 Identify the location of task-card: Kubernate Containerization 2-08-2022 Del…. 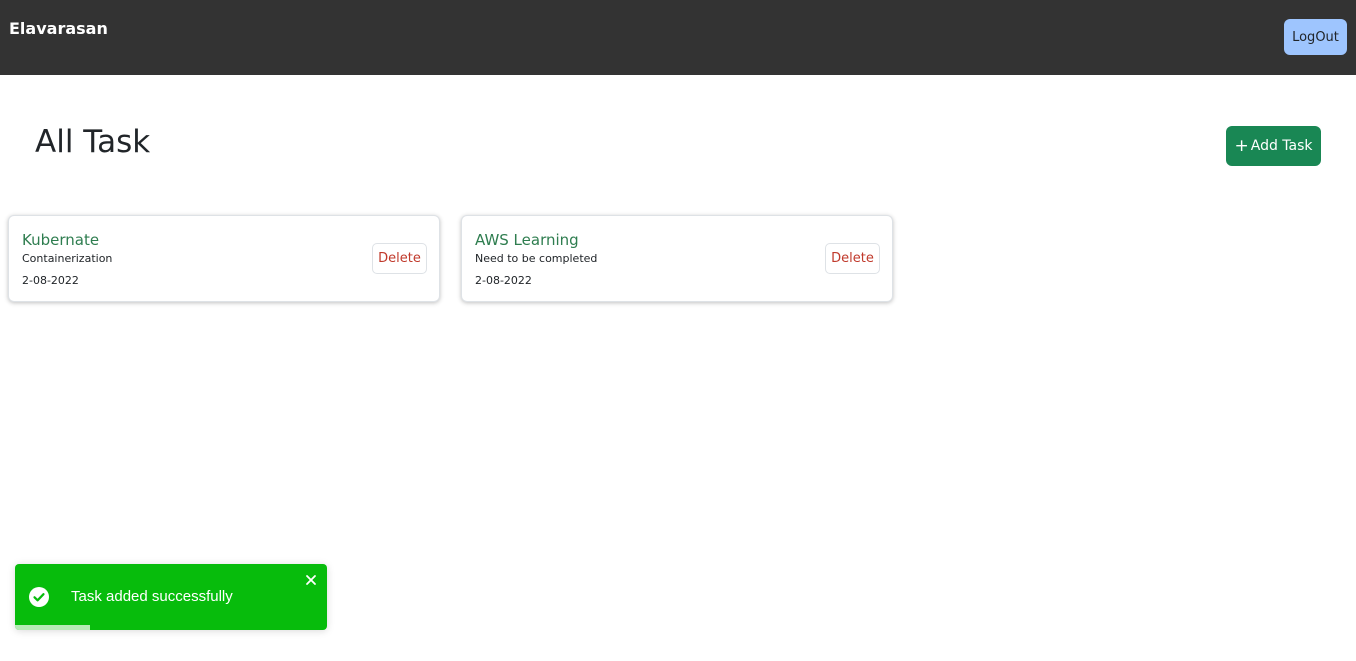
(224, 258).